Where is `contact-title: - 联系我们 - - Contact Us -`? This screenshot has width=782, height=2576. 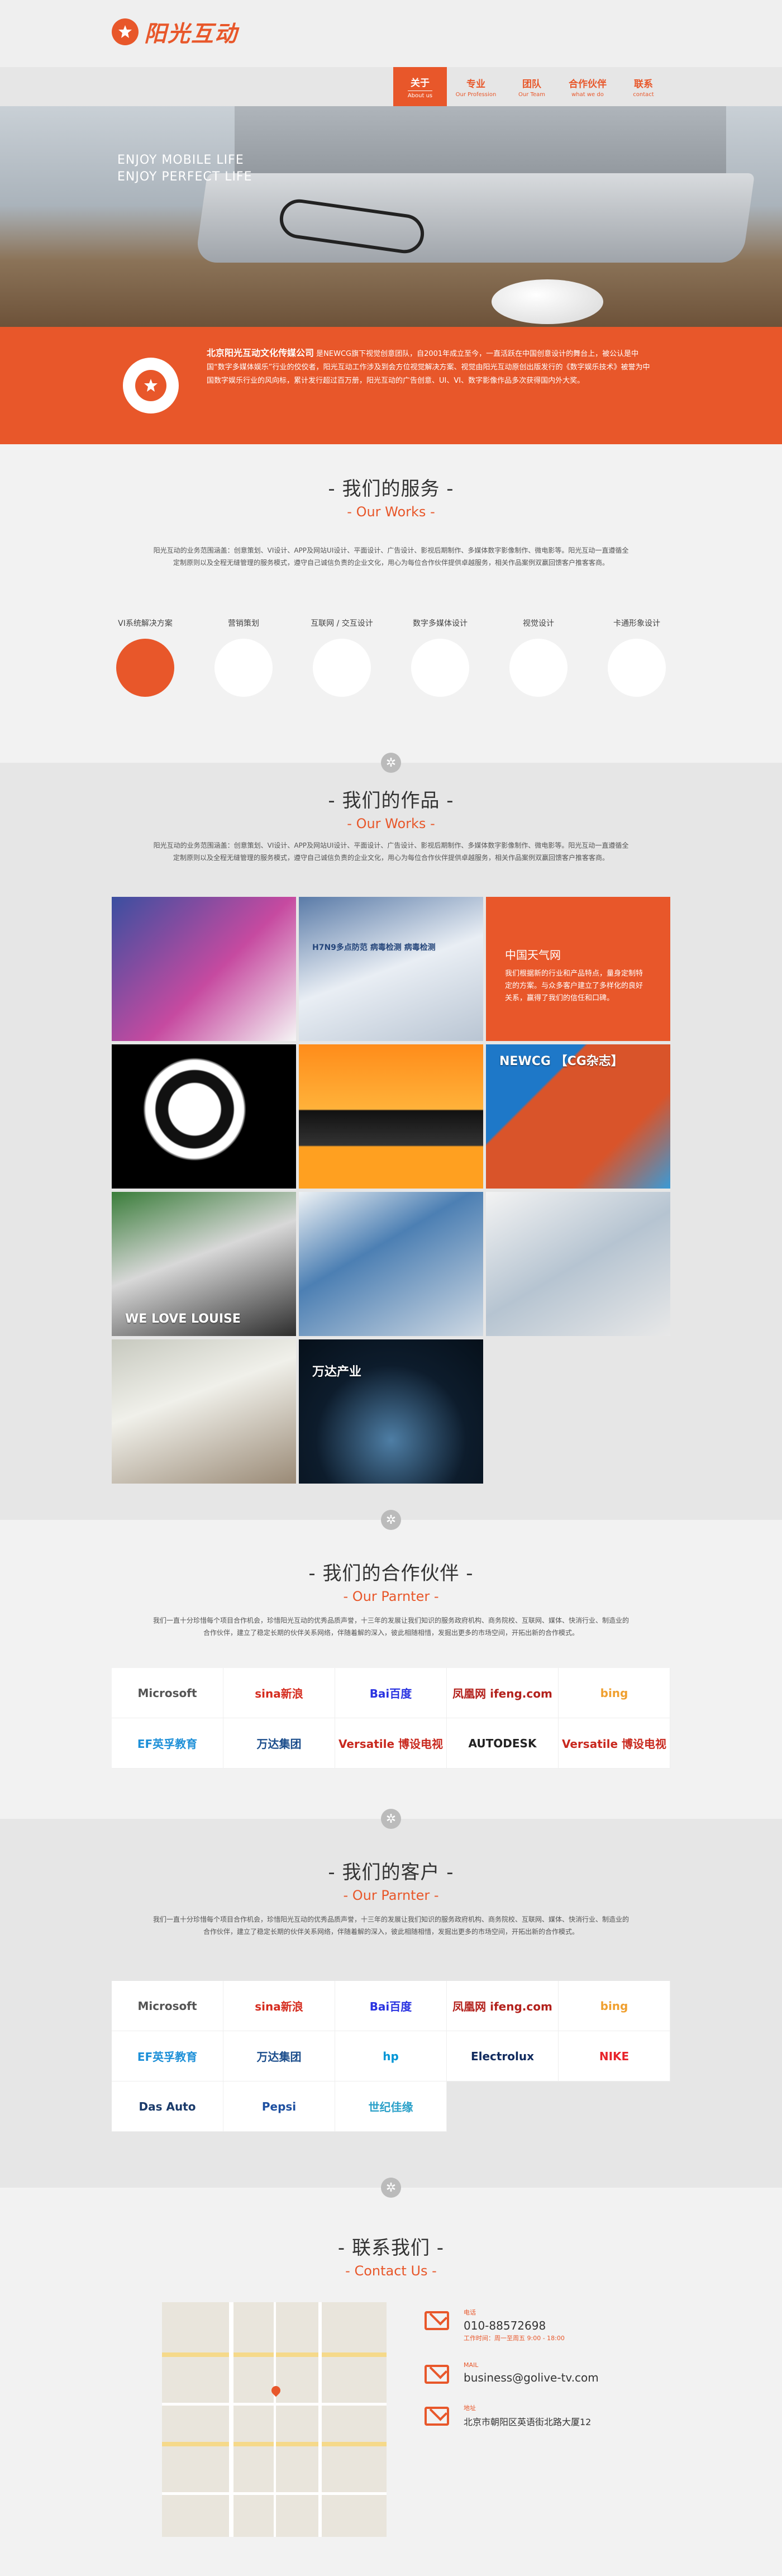 contact-title: - 联系我们 - - Contact Us - is located at coordinates (391, 2258).